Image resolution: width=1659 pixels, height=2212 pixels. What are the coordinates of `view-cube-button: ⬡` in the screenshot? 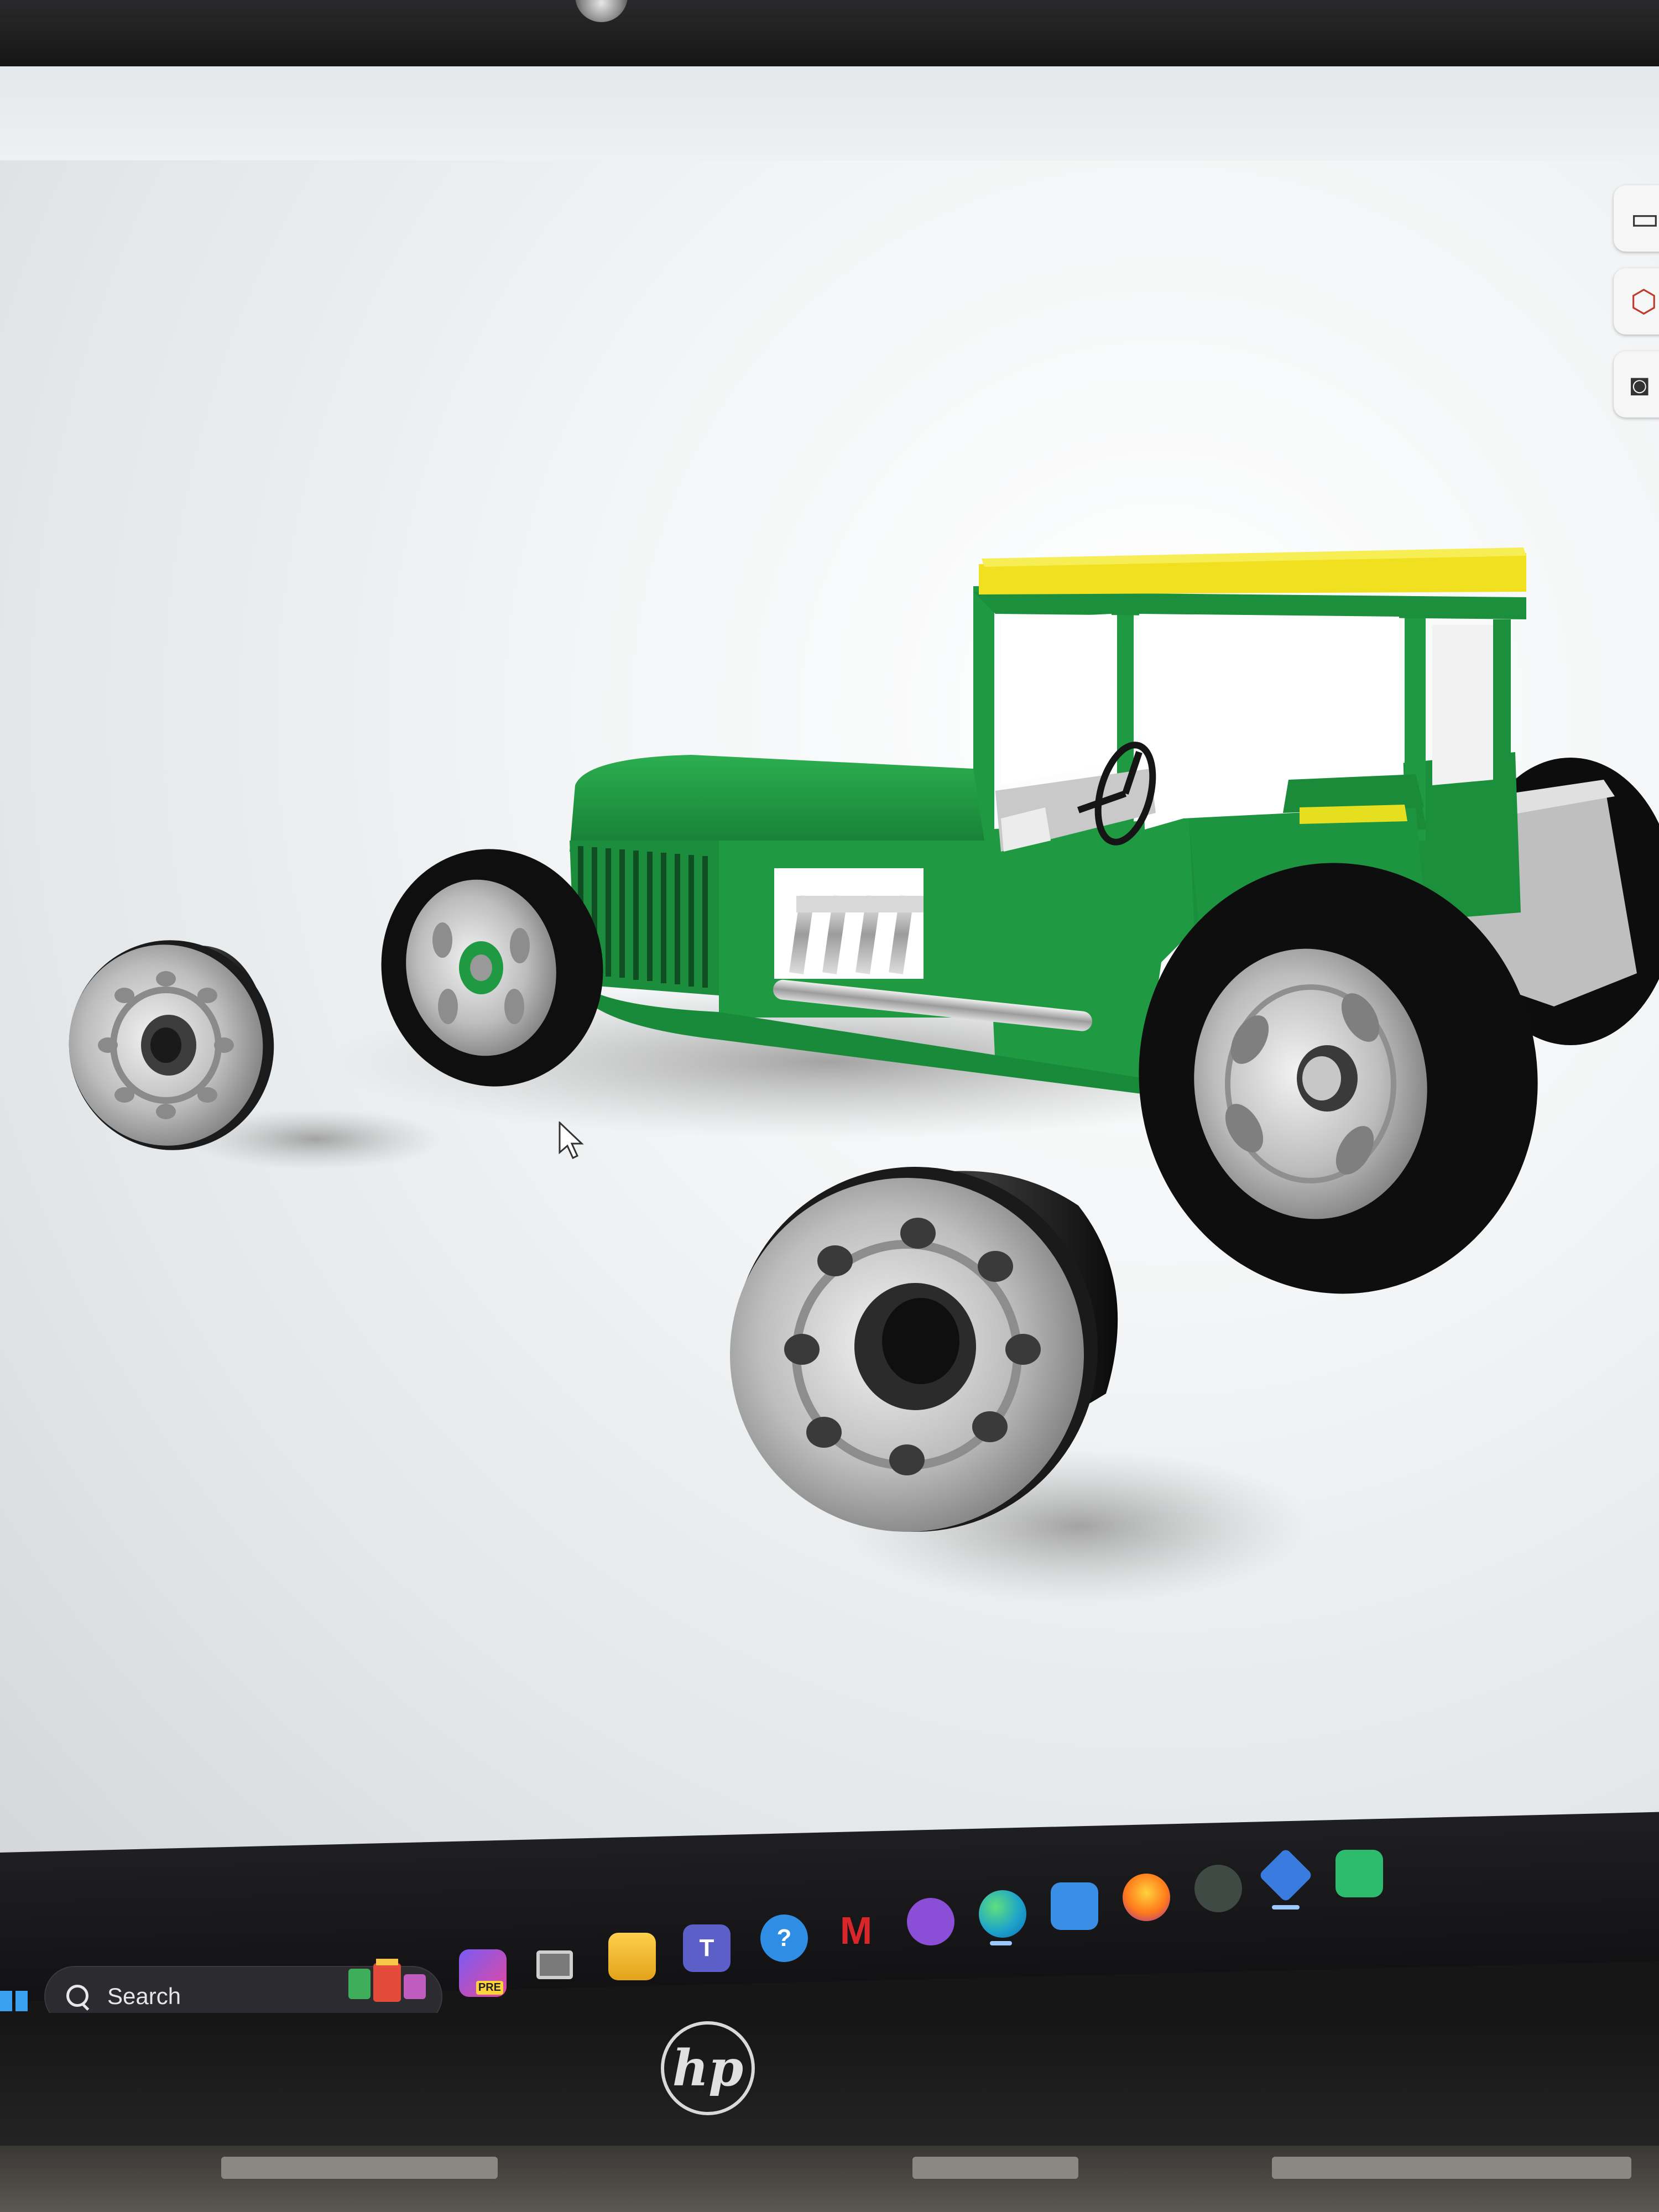 It's located at (1636, 301).